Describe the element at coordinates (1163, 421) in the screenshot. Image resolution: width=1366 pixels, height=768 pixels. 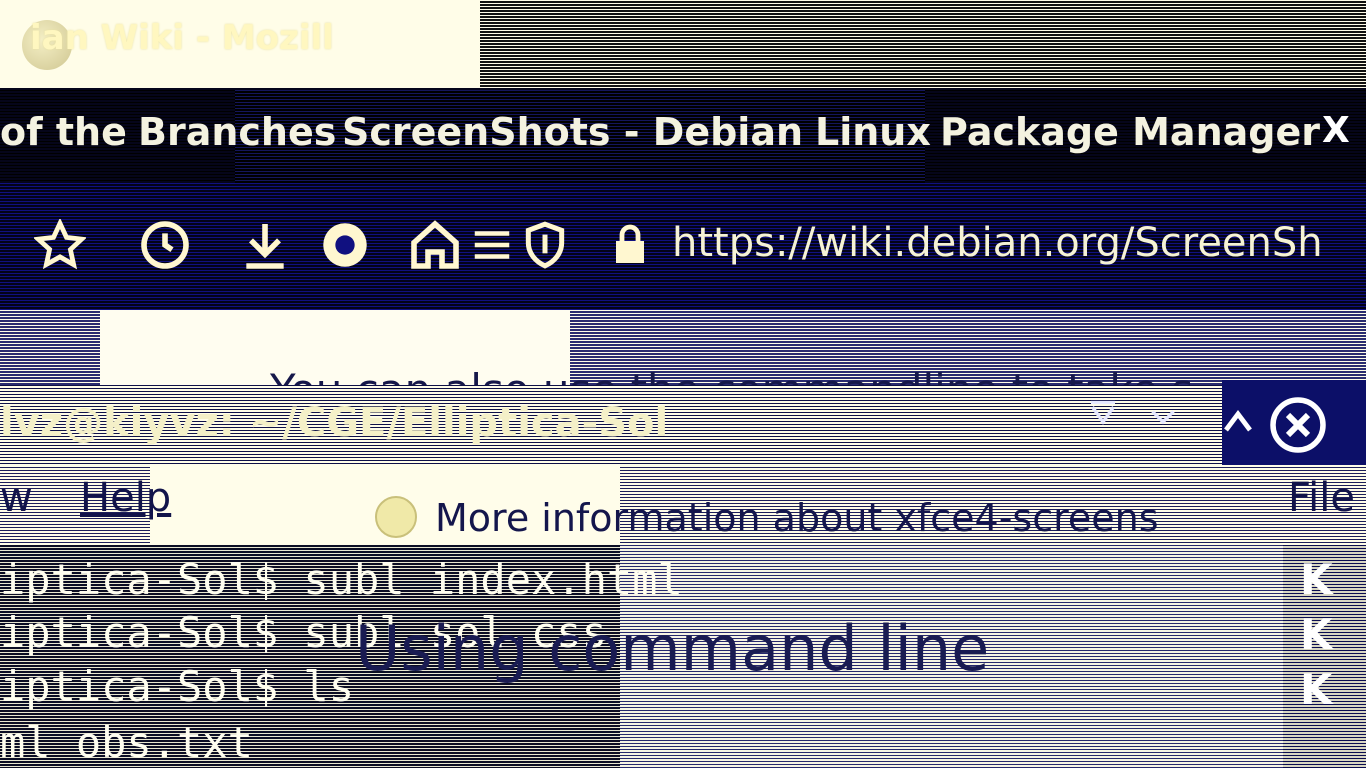
I see `chevron-down-icon` at that location.